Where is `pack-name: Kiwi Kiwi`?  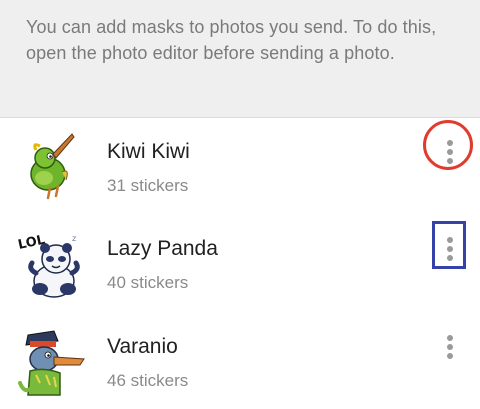 pack-name: Kiwi Kiwi is located at coordinates (148, 151).